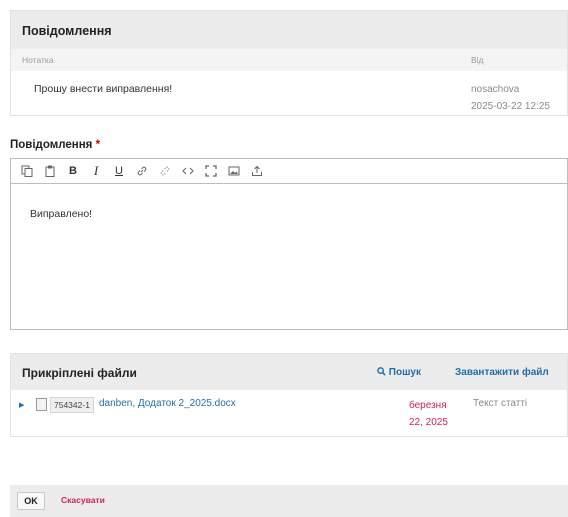 The height and width of the screenshot is (517, 568). I want to click on unlink-icon, so click(165, 171).